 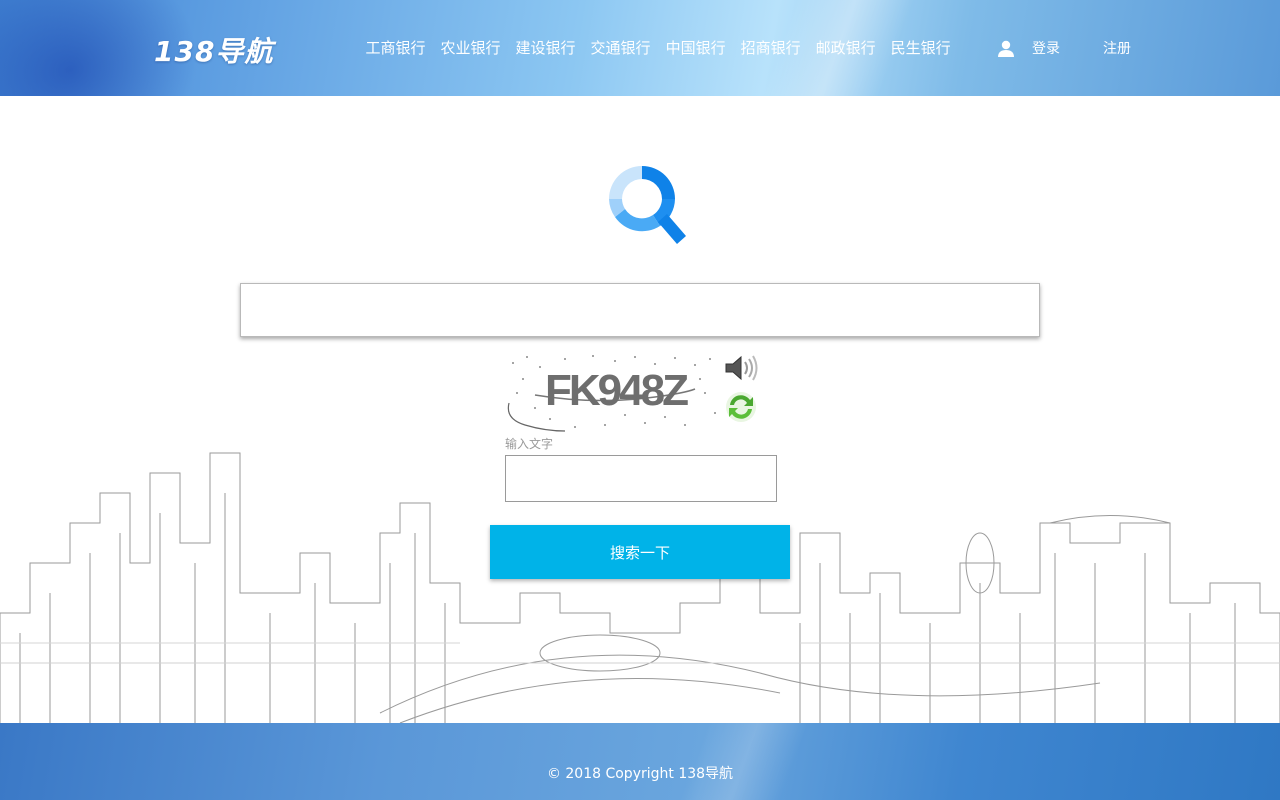 I want to click on nav-item-cmbc: 民生银行, so click(x=920, y=48).